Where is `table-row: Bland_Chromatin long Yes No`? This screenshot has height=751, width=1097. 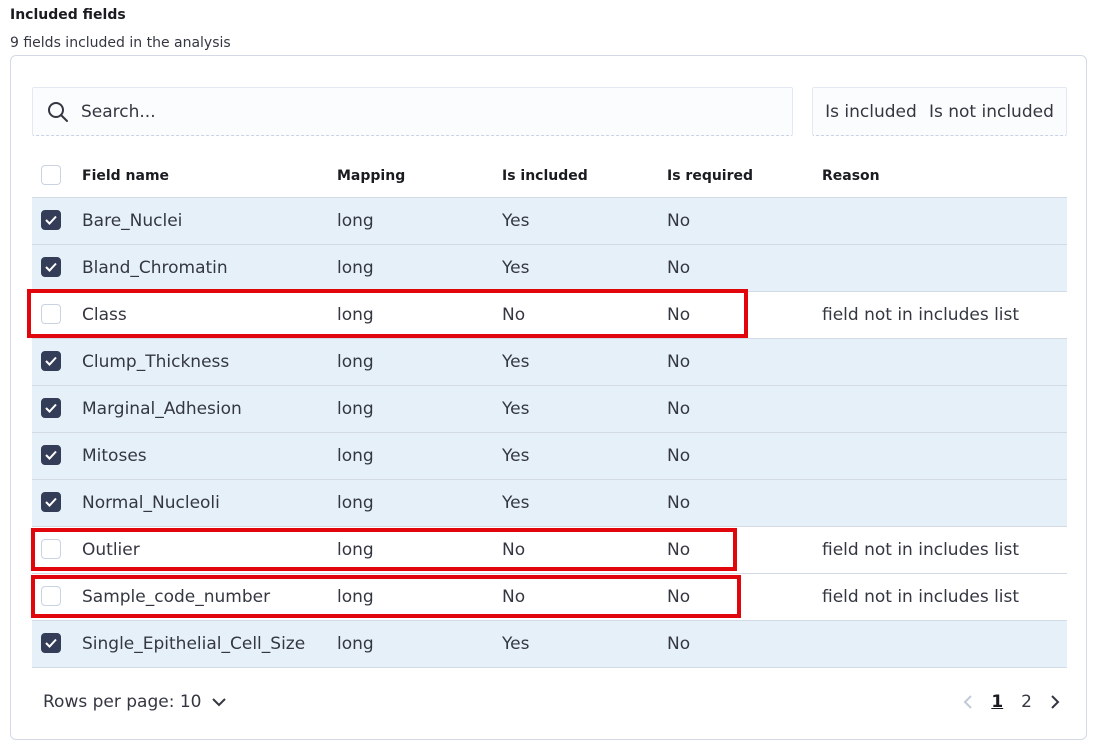 table-row: Bland_Chromatin long Yes No is located at coordinates (549, 268).